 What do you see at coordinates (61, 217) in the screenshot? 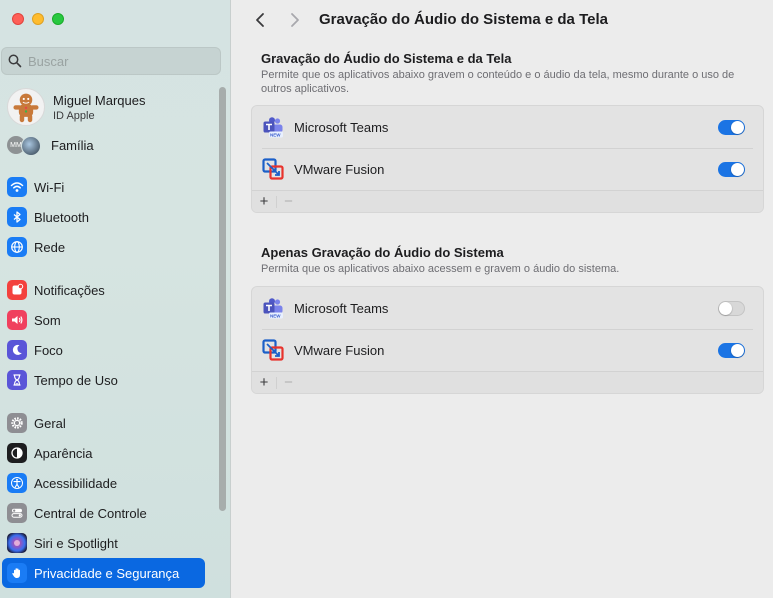
I see `sidebar-item-label: Bluetooth` at bounding box center [61, 217].